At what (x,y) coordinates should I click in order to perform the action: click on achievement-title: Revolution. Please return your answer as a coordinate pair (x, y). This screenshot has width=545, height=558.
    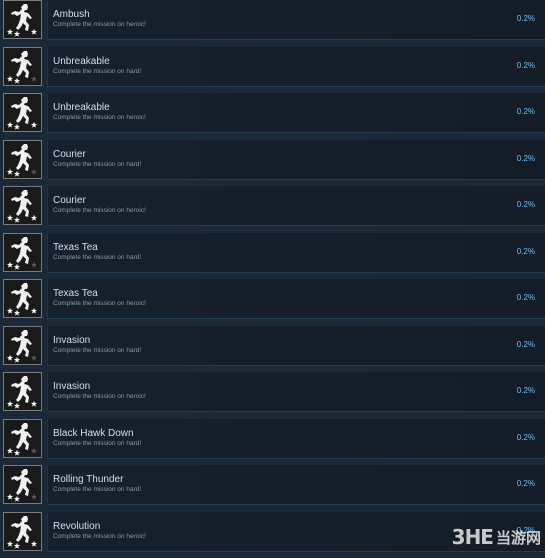
    Looking at the image, I should click on (76, 526).